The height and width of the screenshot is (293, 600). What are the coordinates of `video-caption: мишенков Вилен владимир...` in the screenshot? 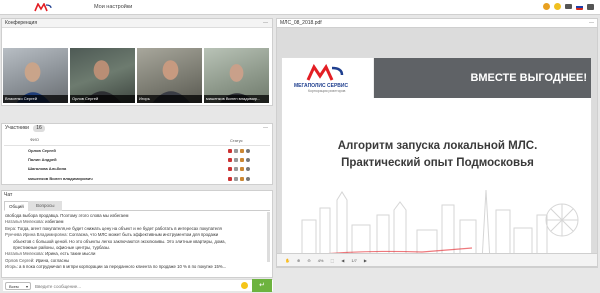 It's located at (236, 99).